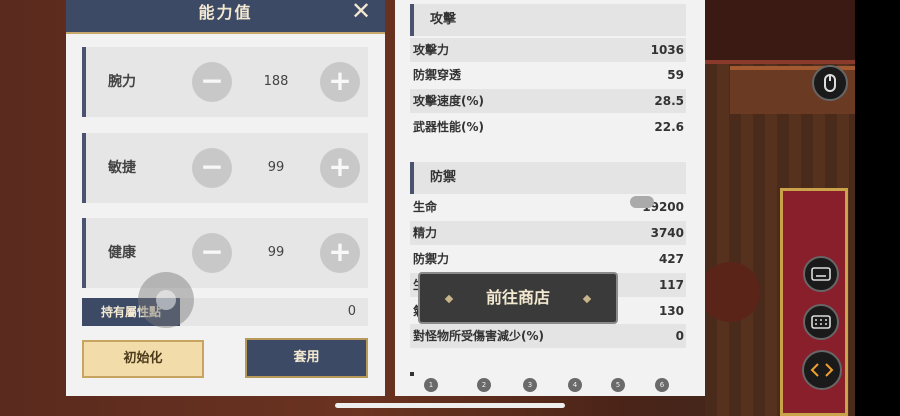 This screenshot has width=900, height=416. Describe the element at coordinates (642, 202) in the screenshot. I see `tooltip-bubble-icon` at that location.